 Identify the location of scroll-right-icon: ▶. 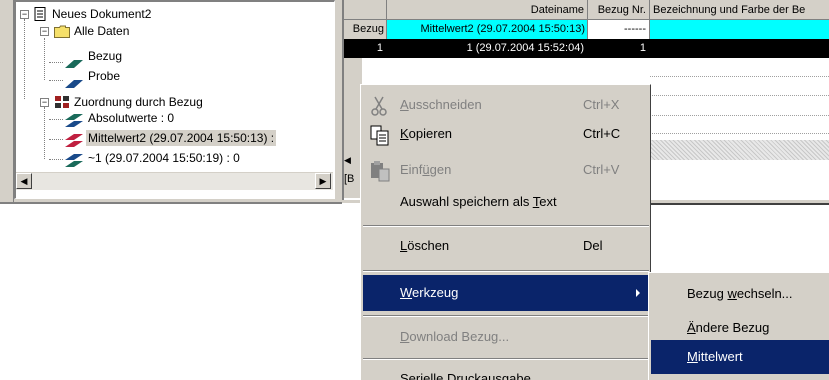
(323, 181).